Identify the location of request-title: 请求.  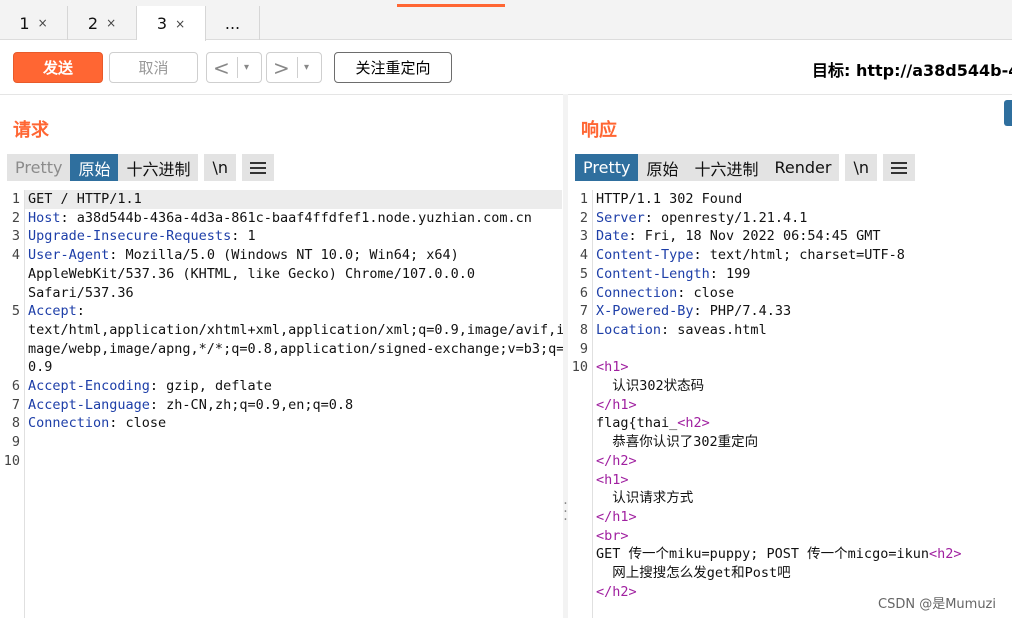
(31, 130).